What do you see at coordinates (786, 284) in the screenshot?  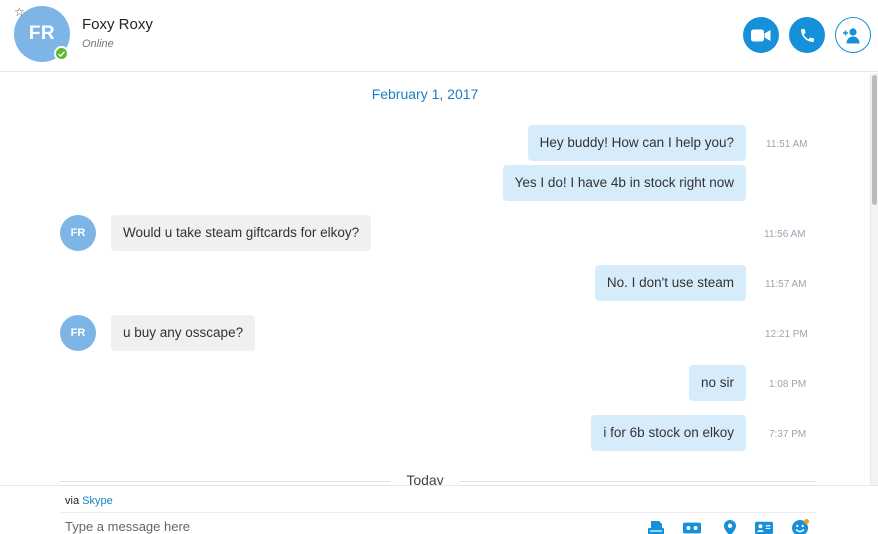 I see `message-timestamp: 11:57 AM` at bounding box center [786, 284].